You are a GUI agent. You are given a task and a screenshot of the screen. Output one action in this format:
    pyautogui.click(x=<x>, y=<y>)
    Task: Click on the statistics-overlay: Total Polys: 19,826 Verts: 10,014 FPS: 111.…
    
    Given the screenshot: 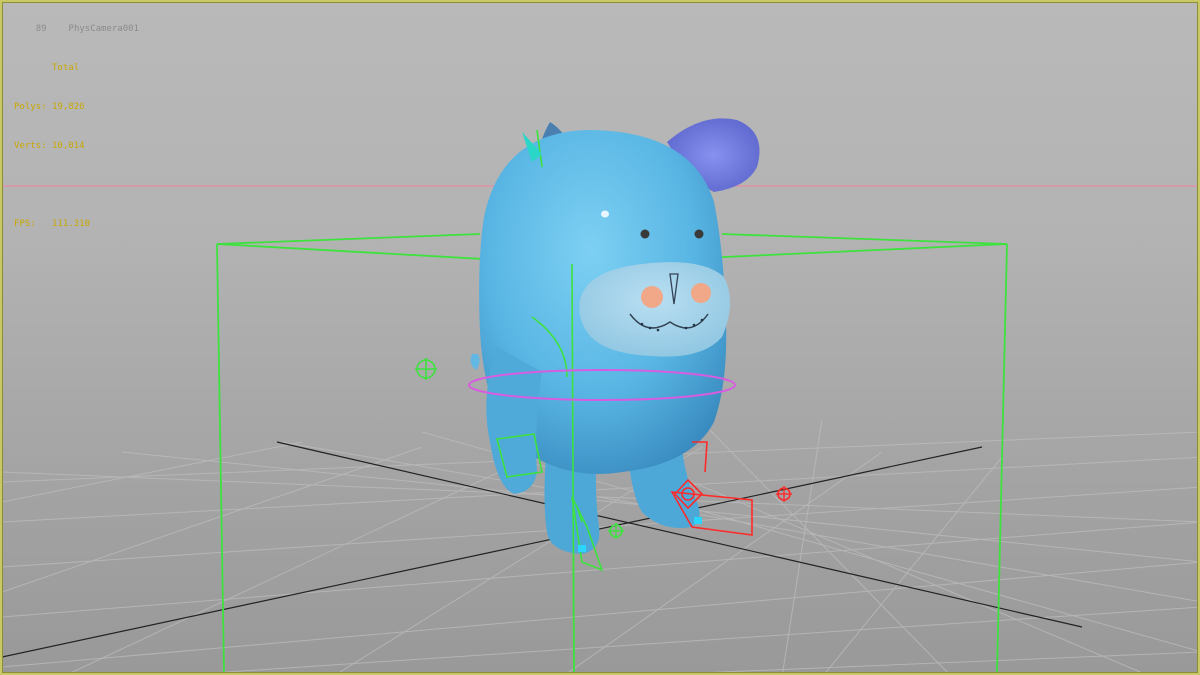 What is the action you would take?
    pyautogui.click(x=52, y=146)
    